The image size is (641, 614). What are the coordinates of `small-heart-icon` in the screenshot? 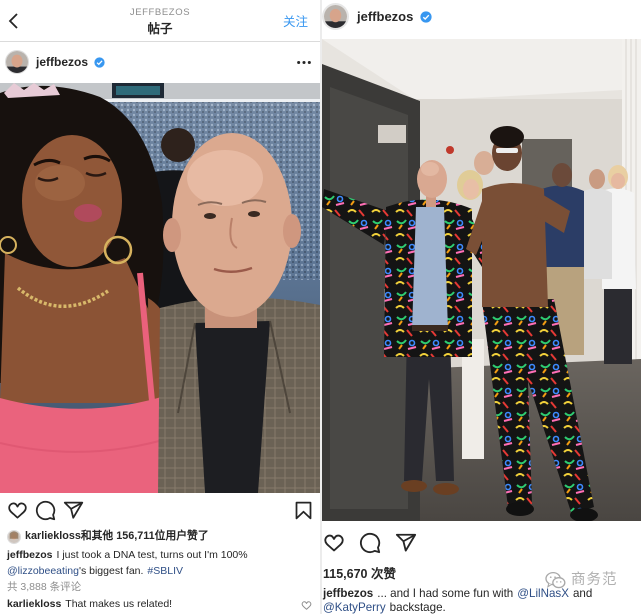 It's located at (306, 605).